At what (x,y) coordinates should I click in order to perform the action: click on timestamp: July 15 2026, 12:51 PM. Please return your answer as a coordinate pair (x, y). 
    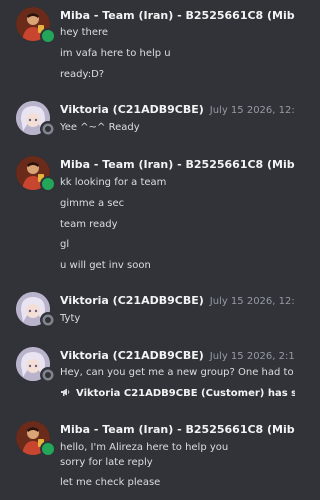
    Looking at the image, I should click on (252, 301).